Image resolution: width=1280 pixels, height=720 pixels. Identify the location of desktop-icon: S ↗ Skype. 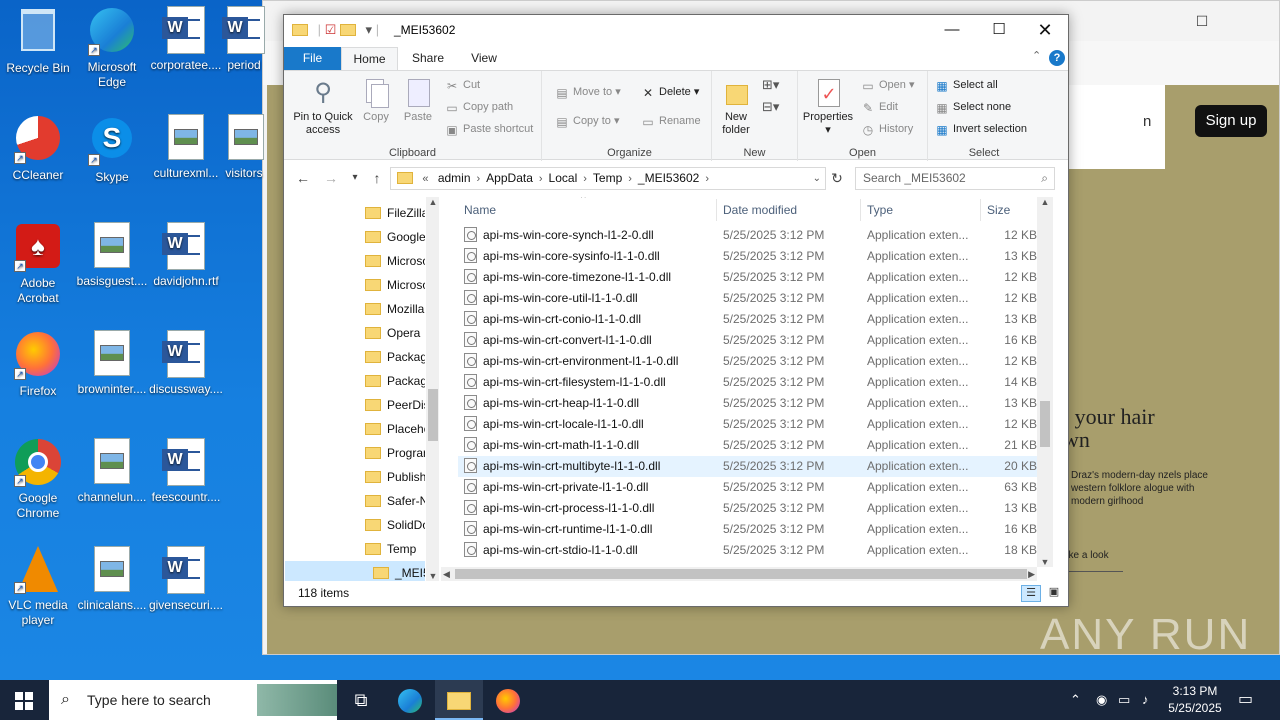
(112, 149).